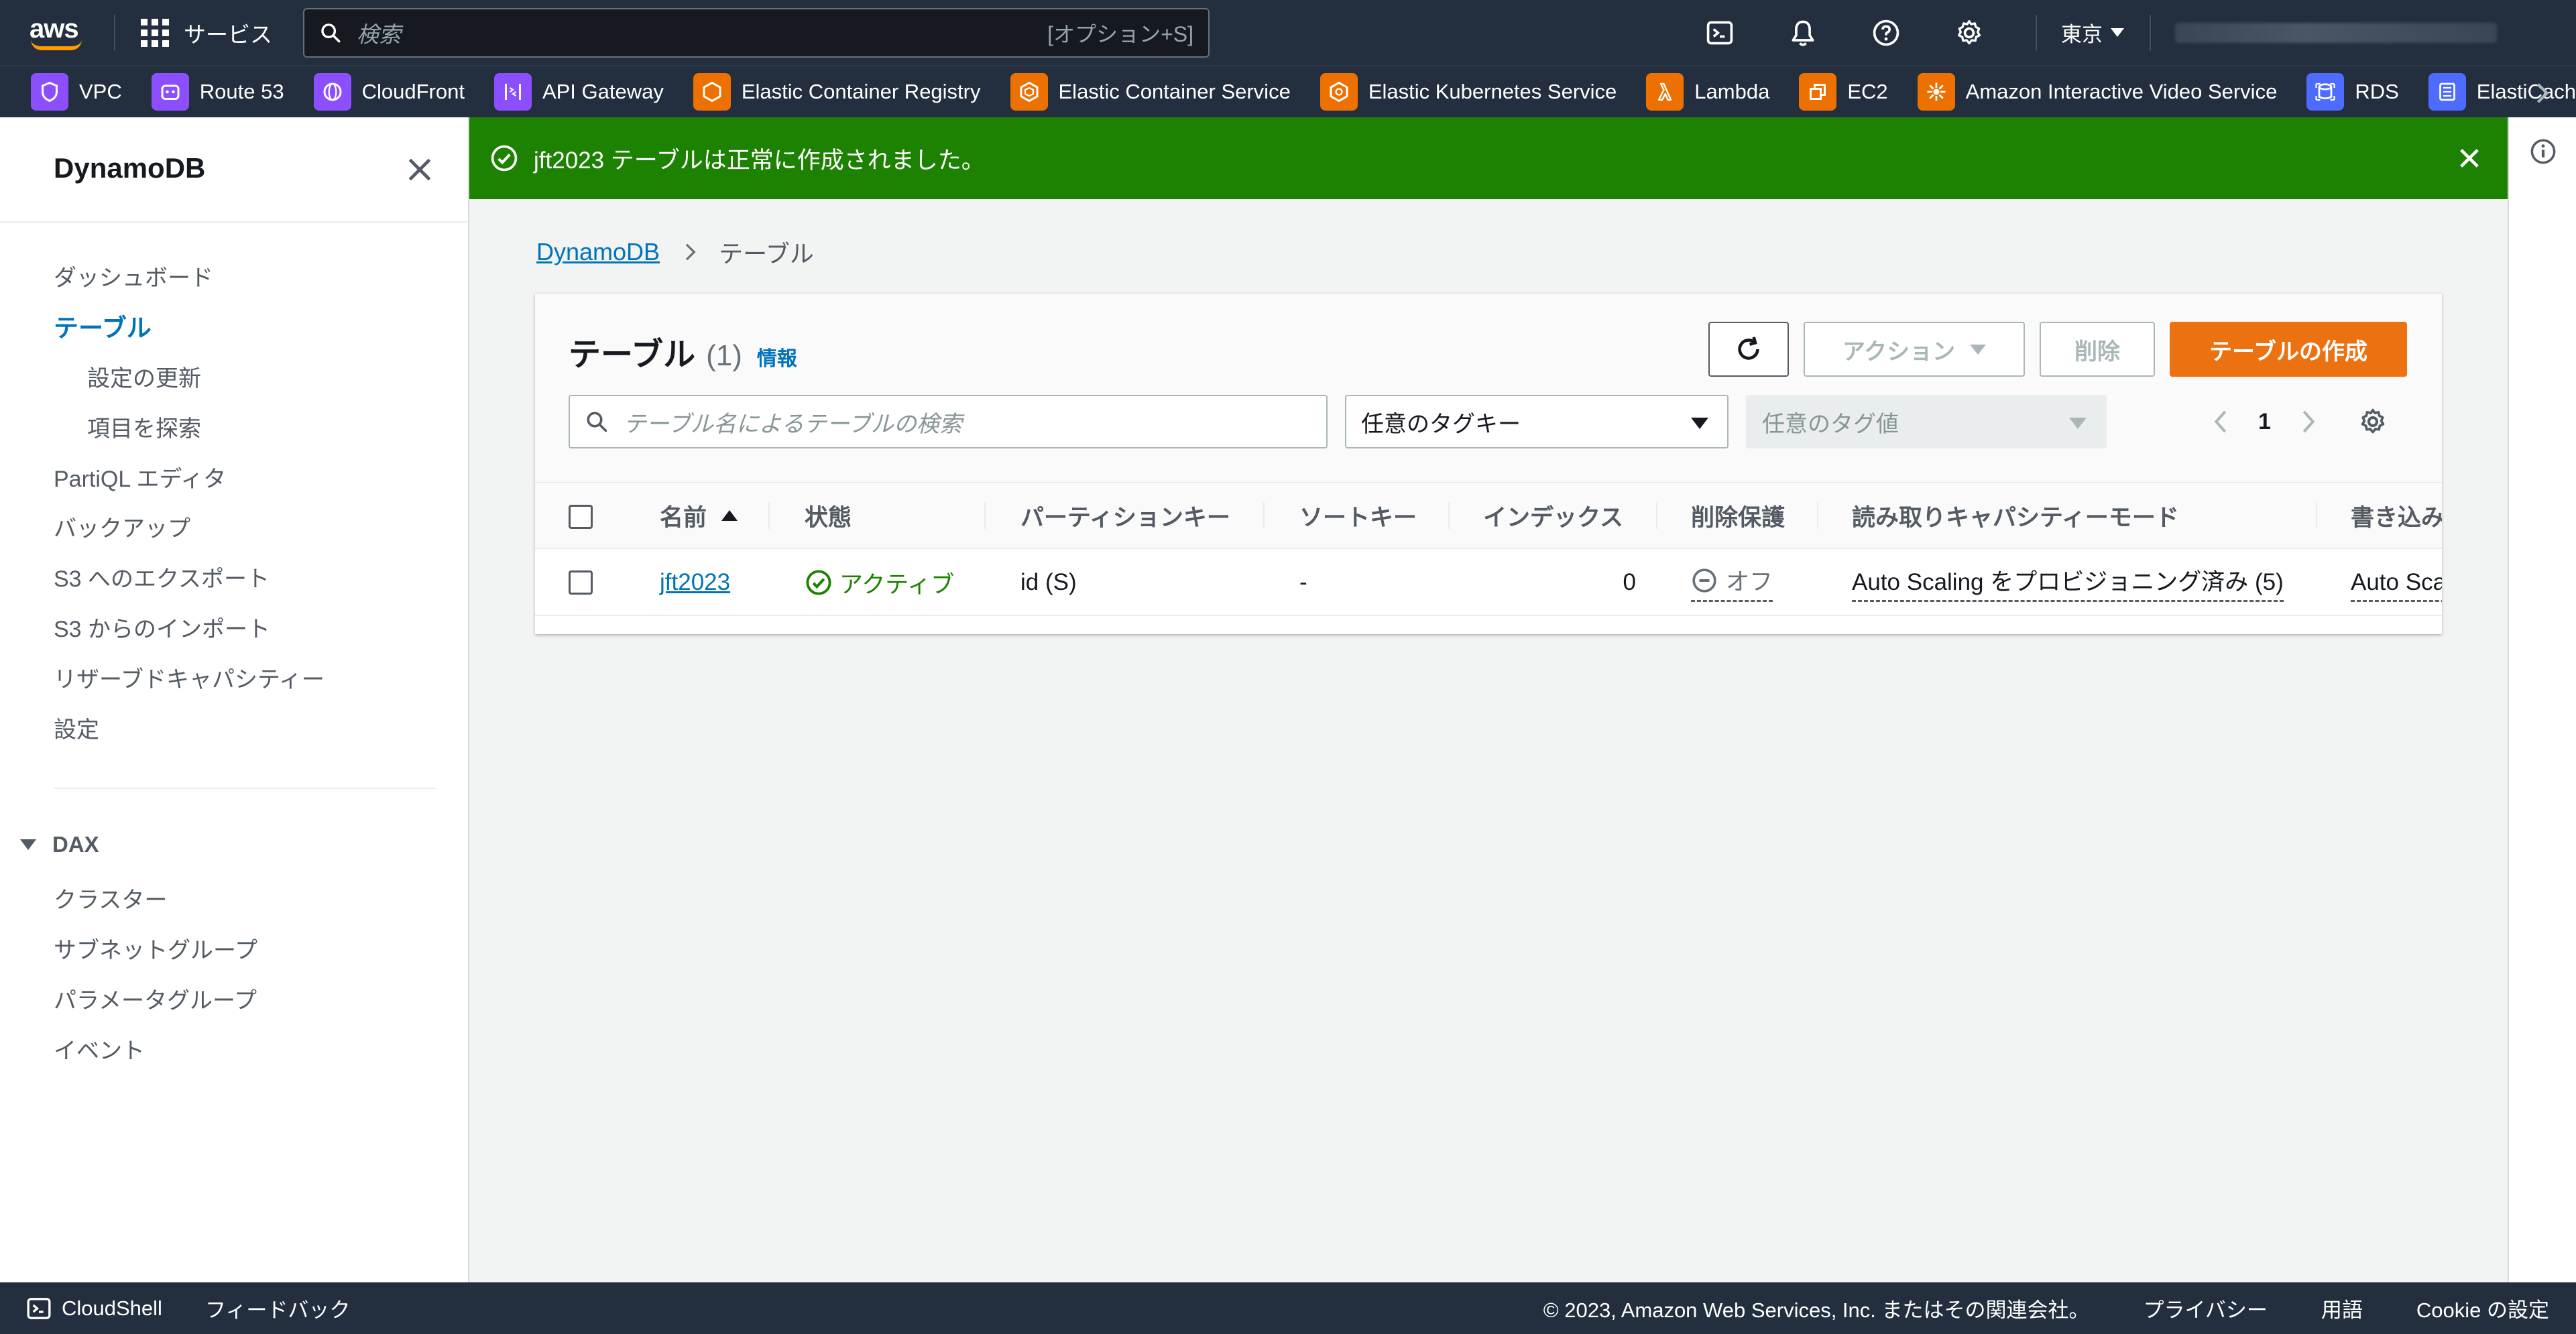 The height and width of the screenshot is (1334, 2576). What do you see at coordinates (93, 1308) in the screenshot?
I see `cloudshell-button: CloudShell` at bounding box center [93, 1308].